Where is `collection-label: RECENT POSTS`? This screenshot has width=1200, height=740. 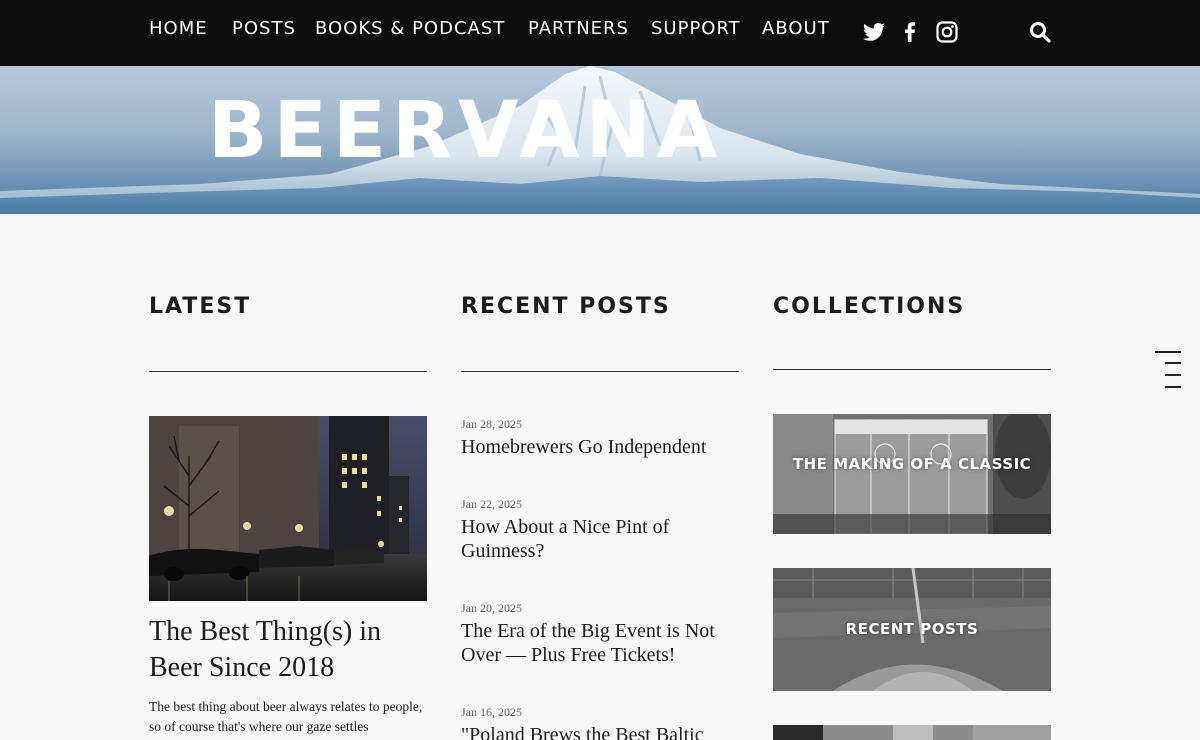 collection-label: RECENT POSTS is located at coordinates (912, 629).